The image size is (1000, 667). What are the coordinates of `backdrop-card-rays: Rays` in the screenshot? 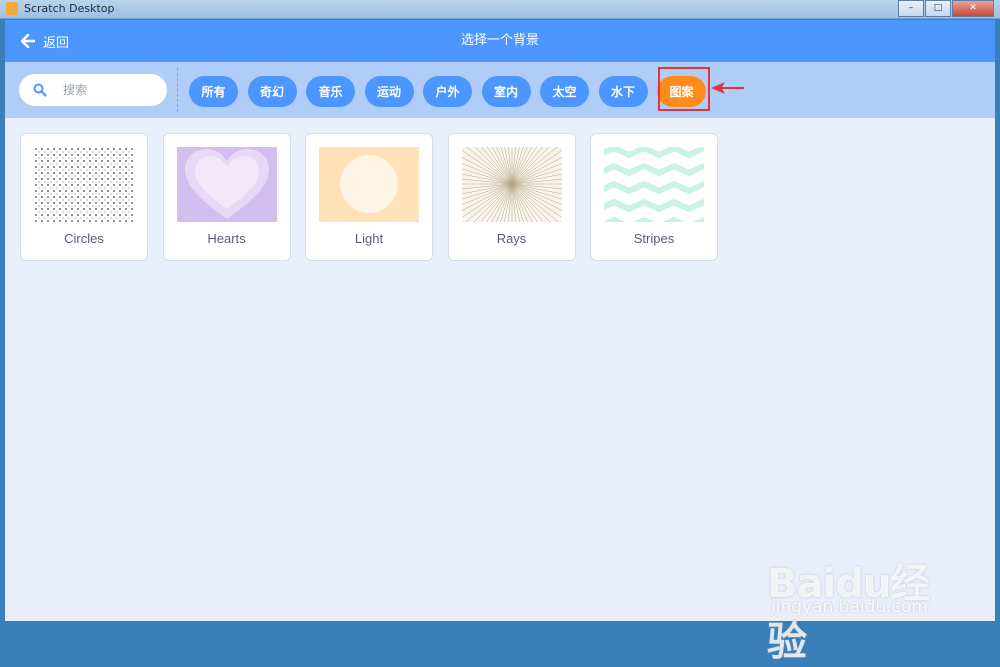 It's located at (511, 197).